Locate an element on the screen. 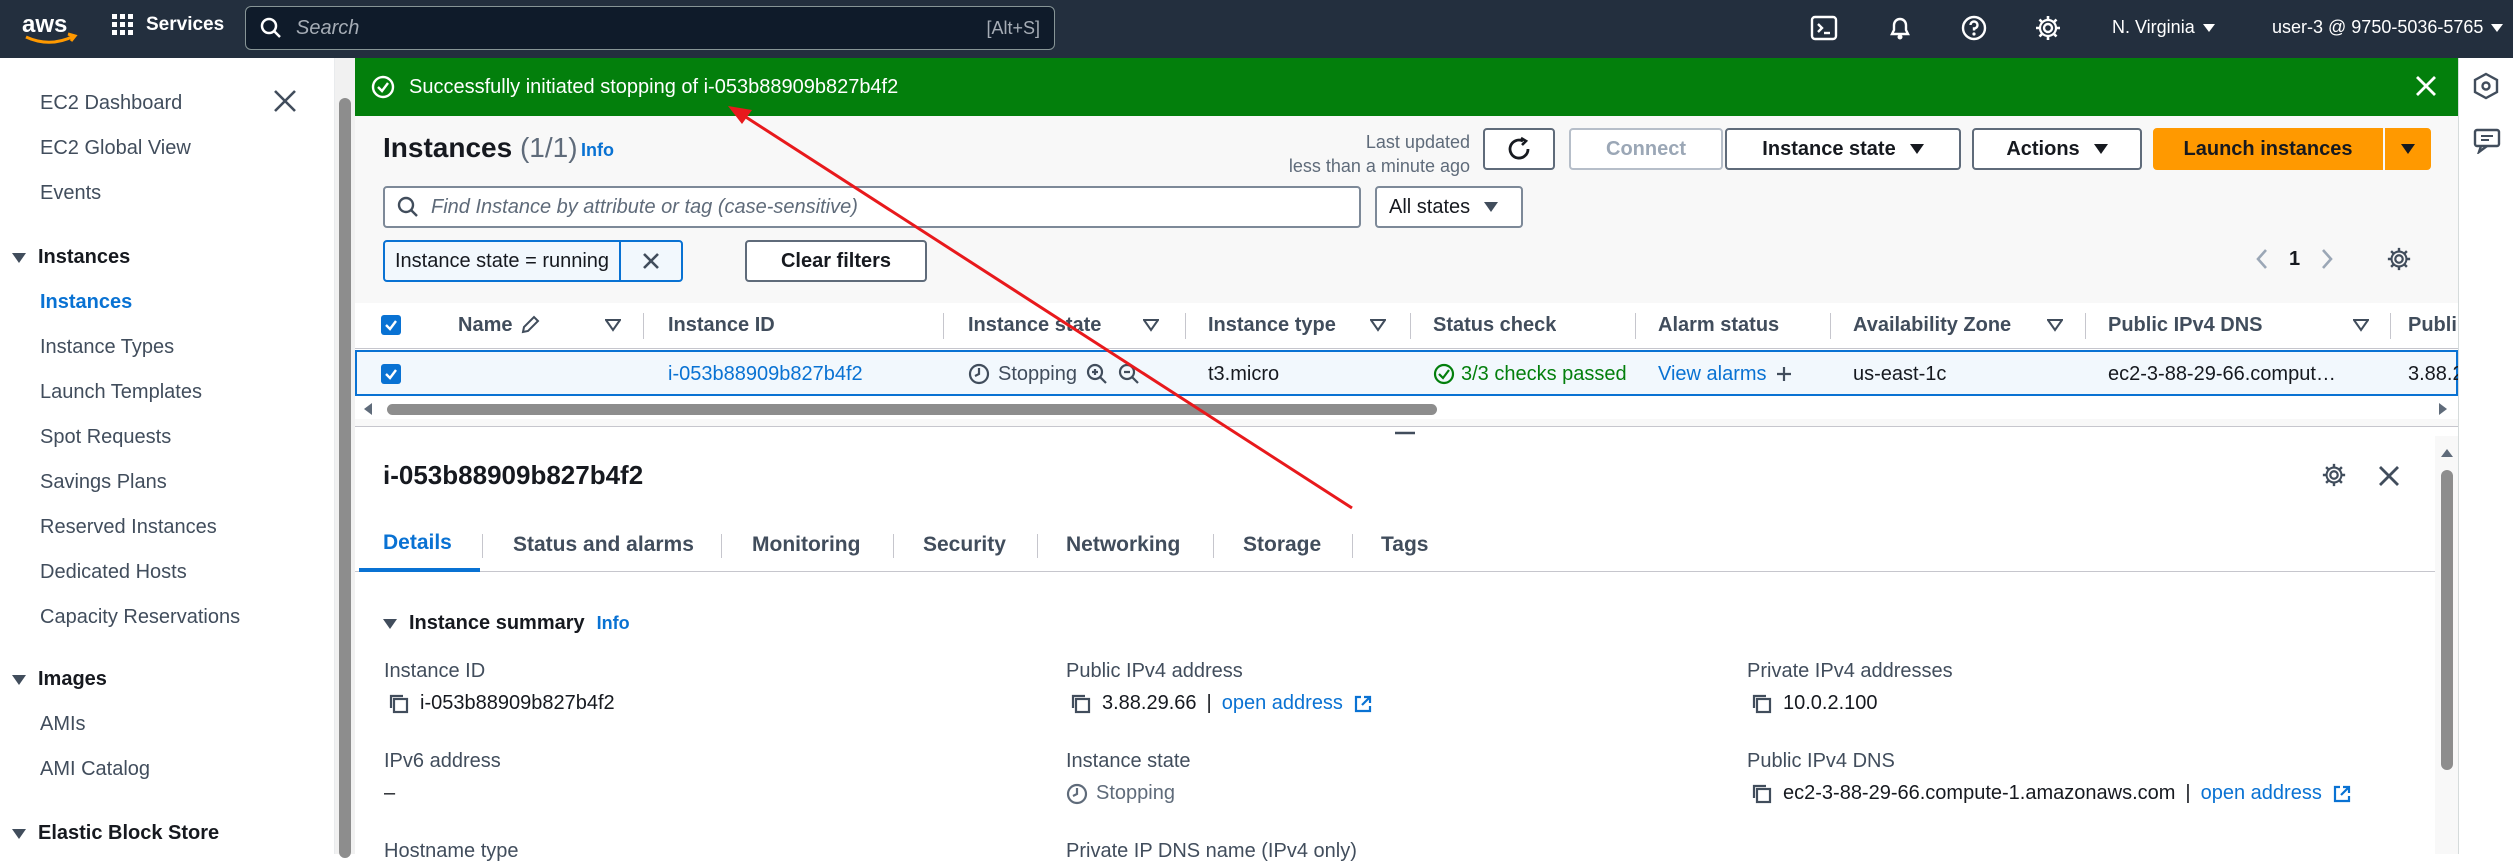 Image resolution: width=2513 pixels, height=863 pixels. sidebar-scrollbar is located at coordinates (345, 458).